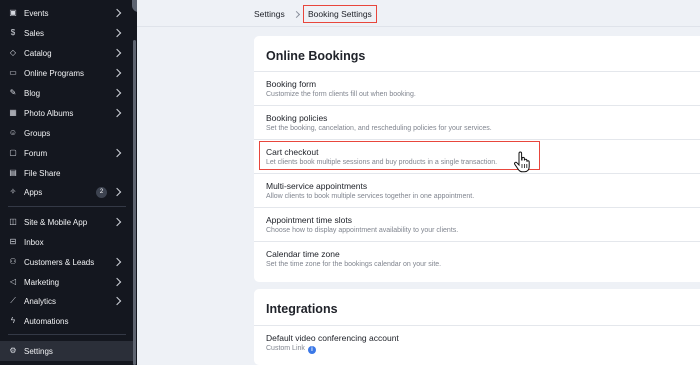  I want to click on sidebar-item-online-programs: ▭ Online Programs, so click(66, 73).